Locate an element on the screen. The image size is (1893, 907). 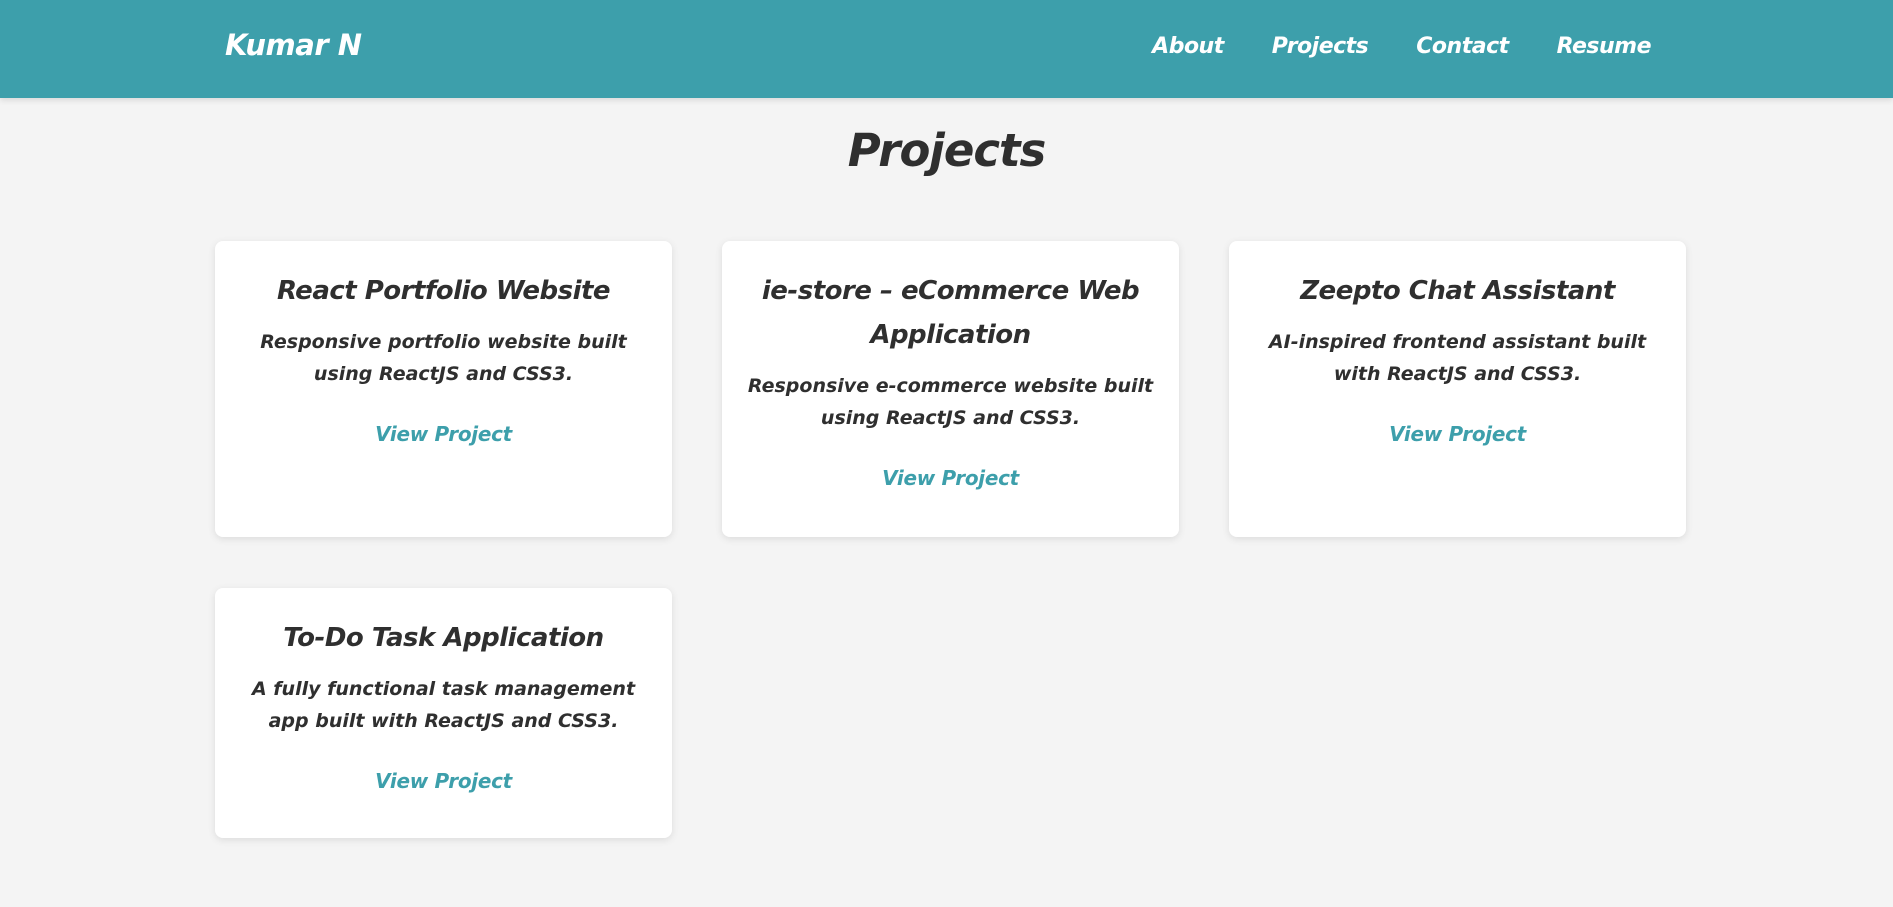
nav-menu: About Projects Contact Resume is located at coordinates (1401, 46).